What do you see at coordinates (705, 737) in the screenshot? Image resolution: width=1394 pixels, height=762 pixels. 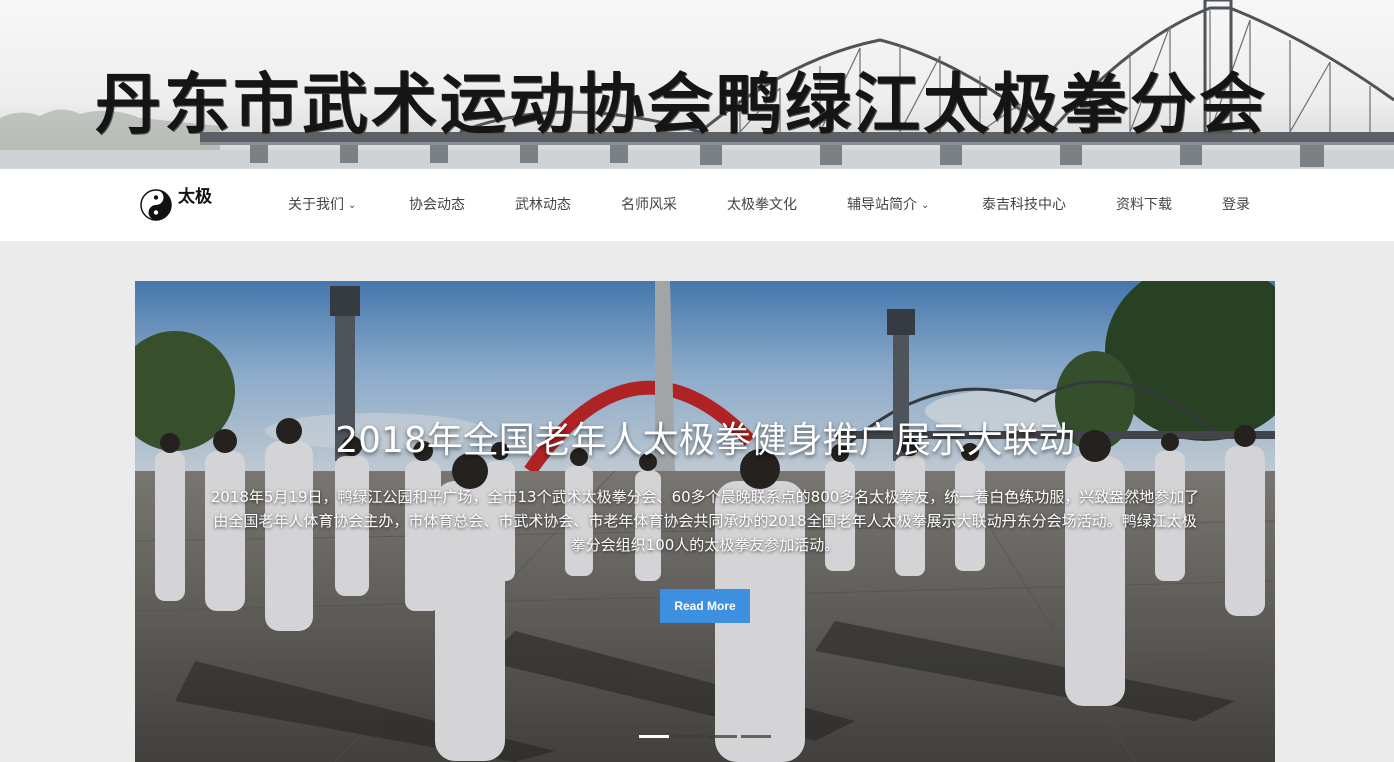 I see `slider-pagination` at bounding box center [705, 737].